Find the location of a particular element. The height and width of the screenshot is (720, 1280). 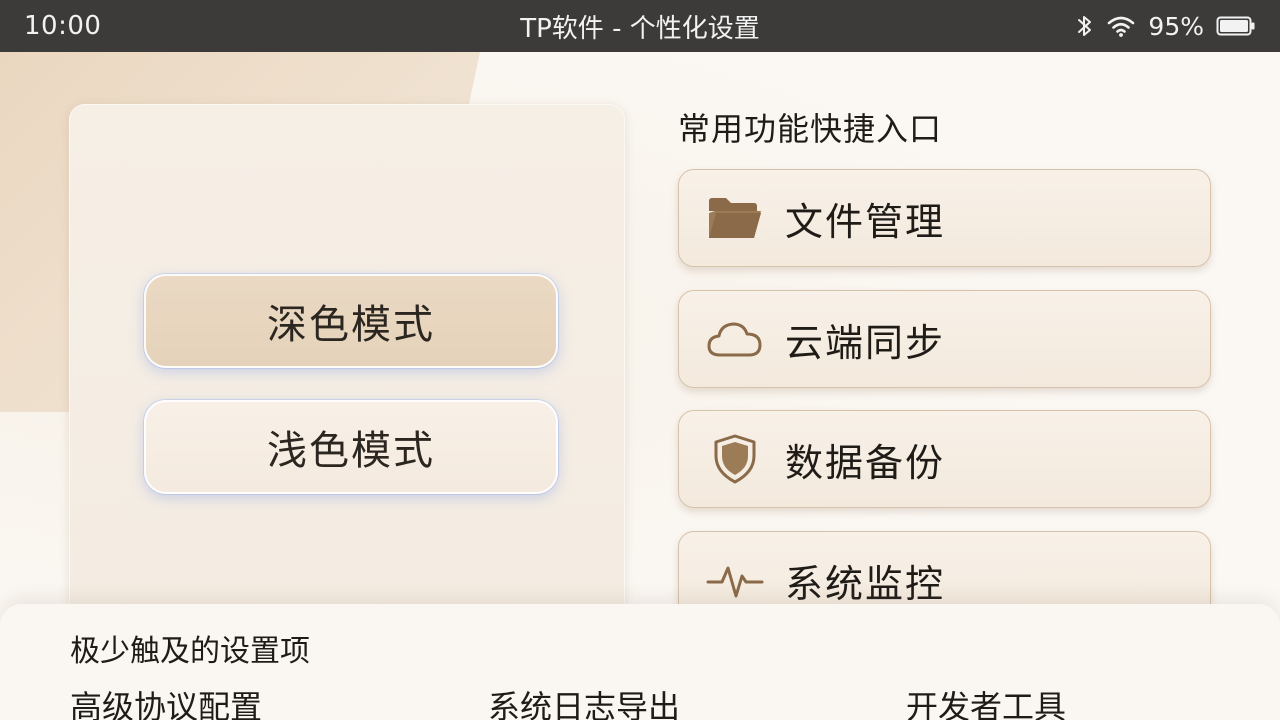

system-log-export-link: 系统日志导出 is located at coordinates (584, 701).